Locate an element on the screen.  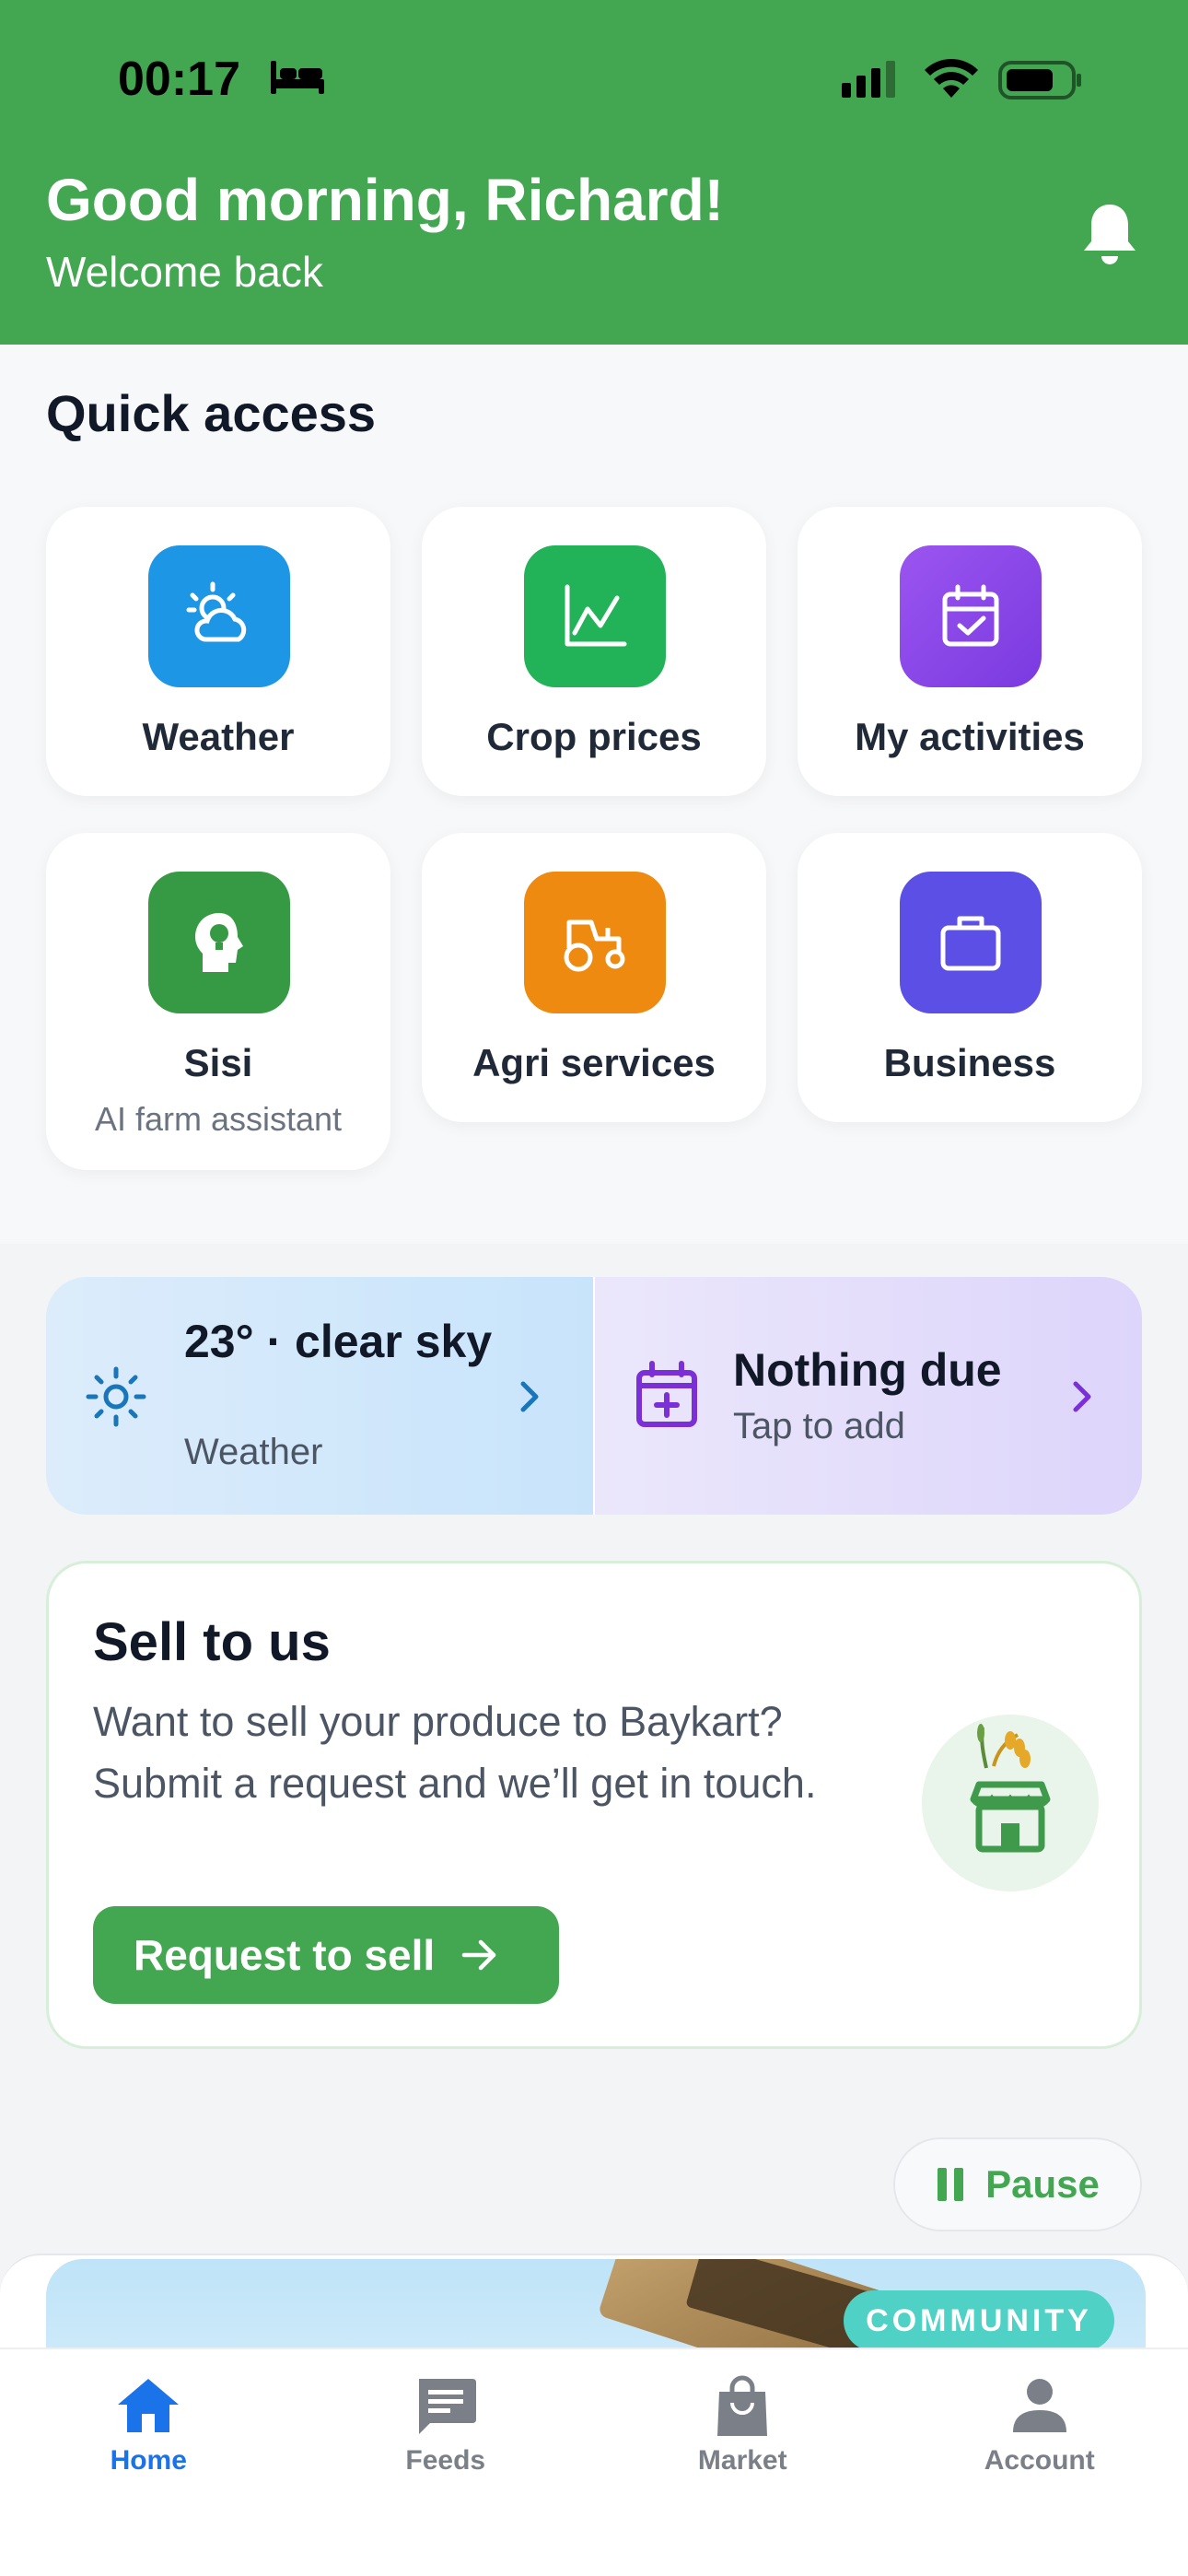
shopping-bag-icon is located at coordinates (742, 2405).